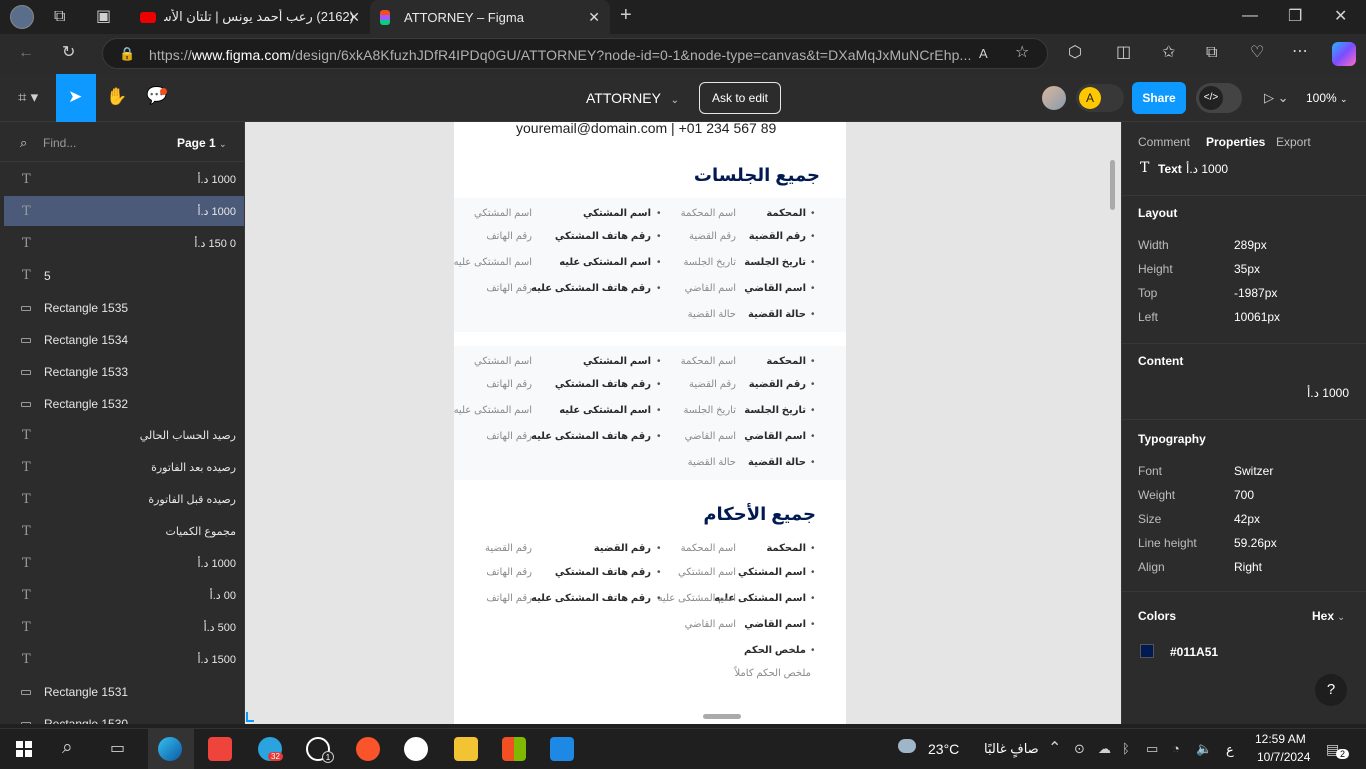 The width and height of the screenshot is (1366, 769). I want to click on layer-item: T 00 د.أ, so click(124, 595).